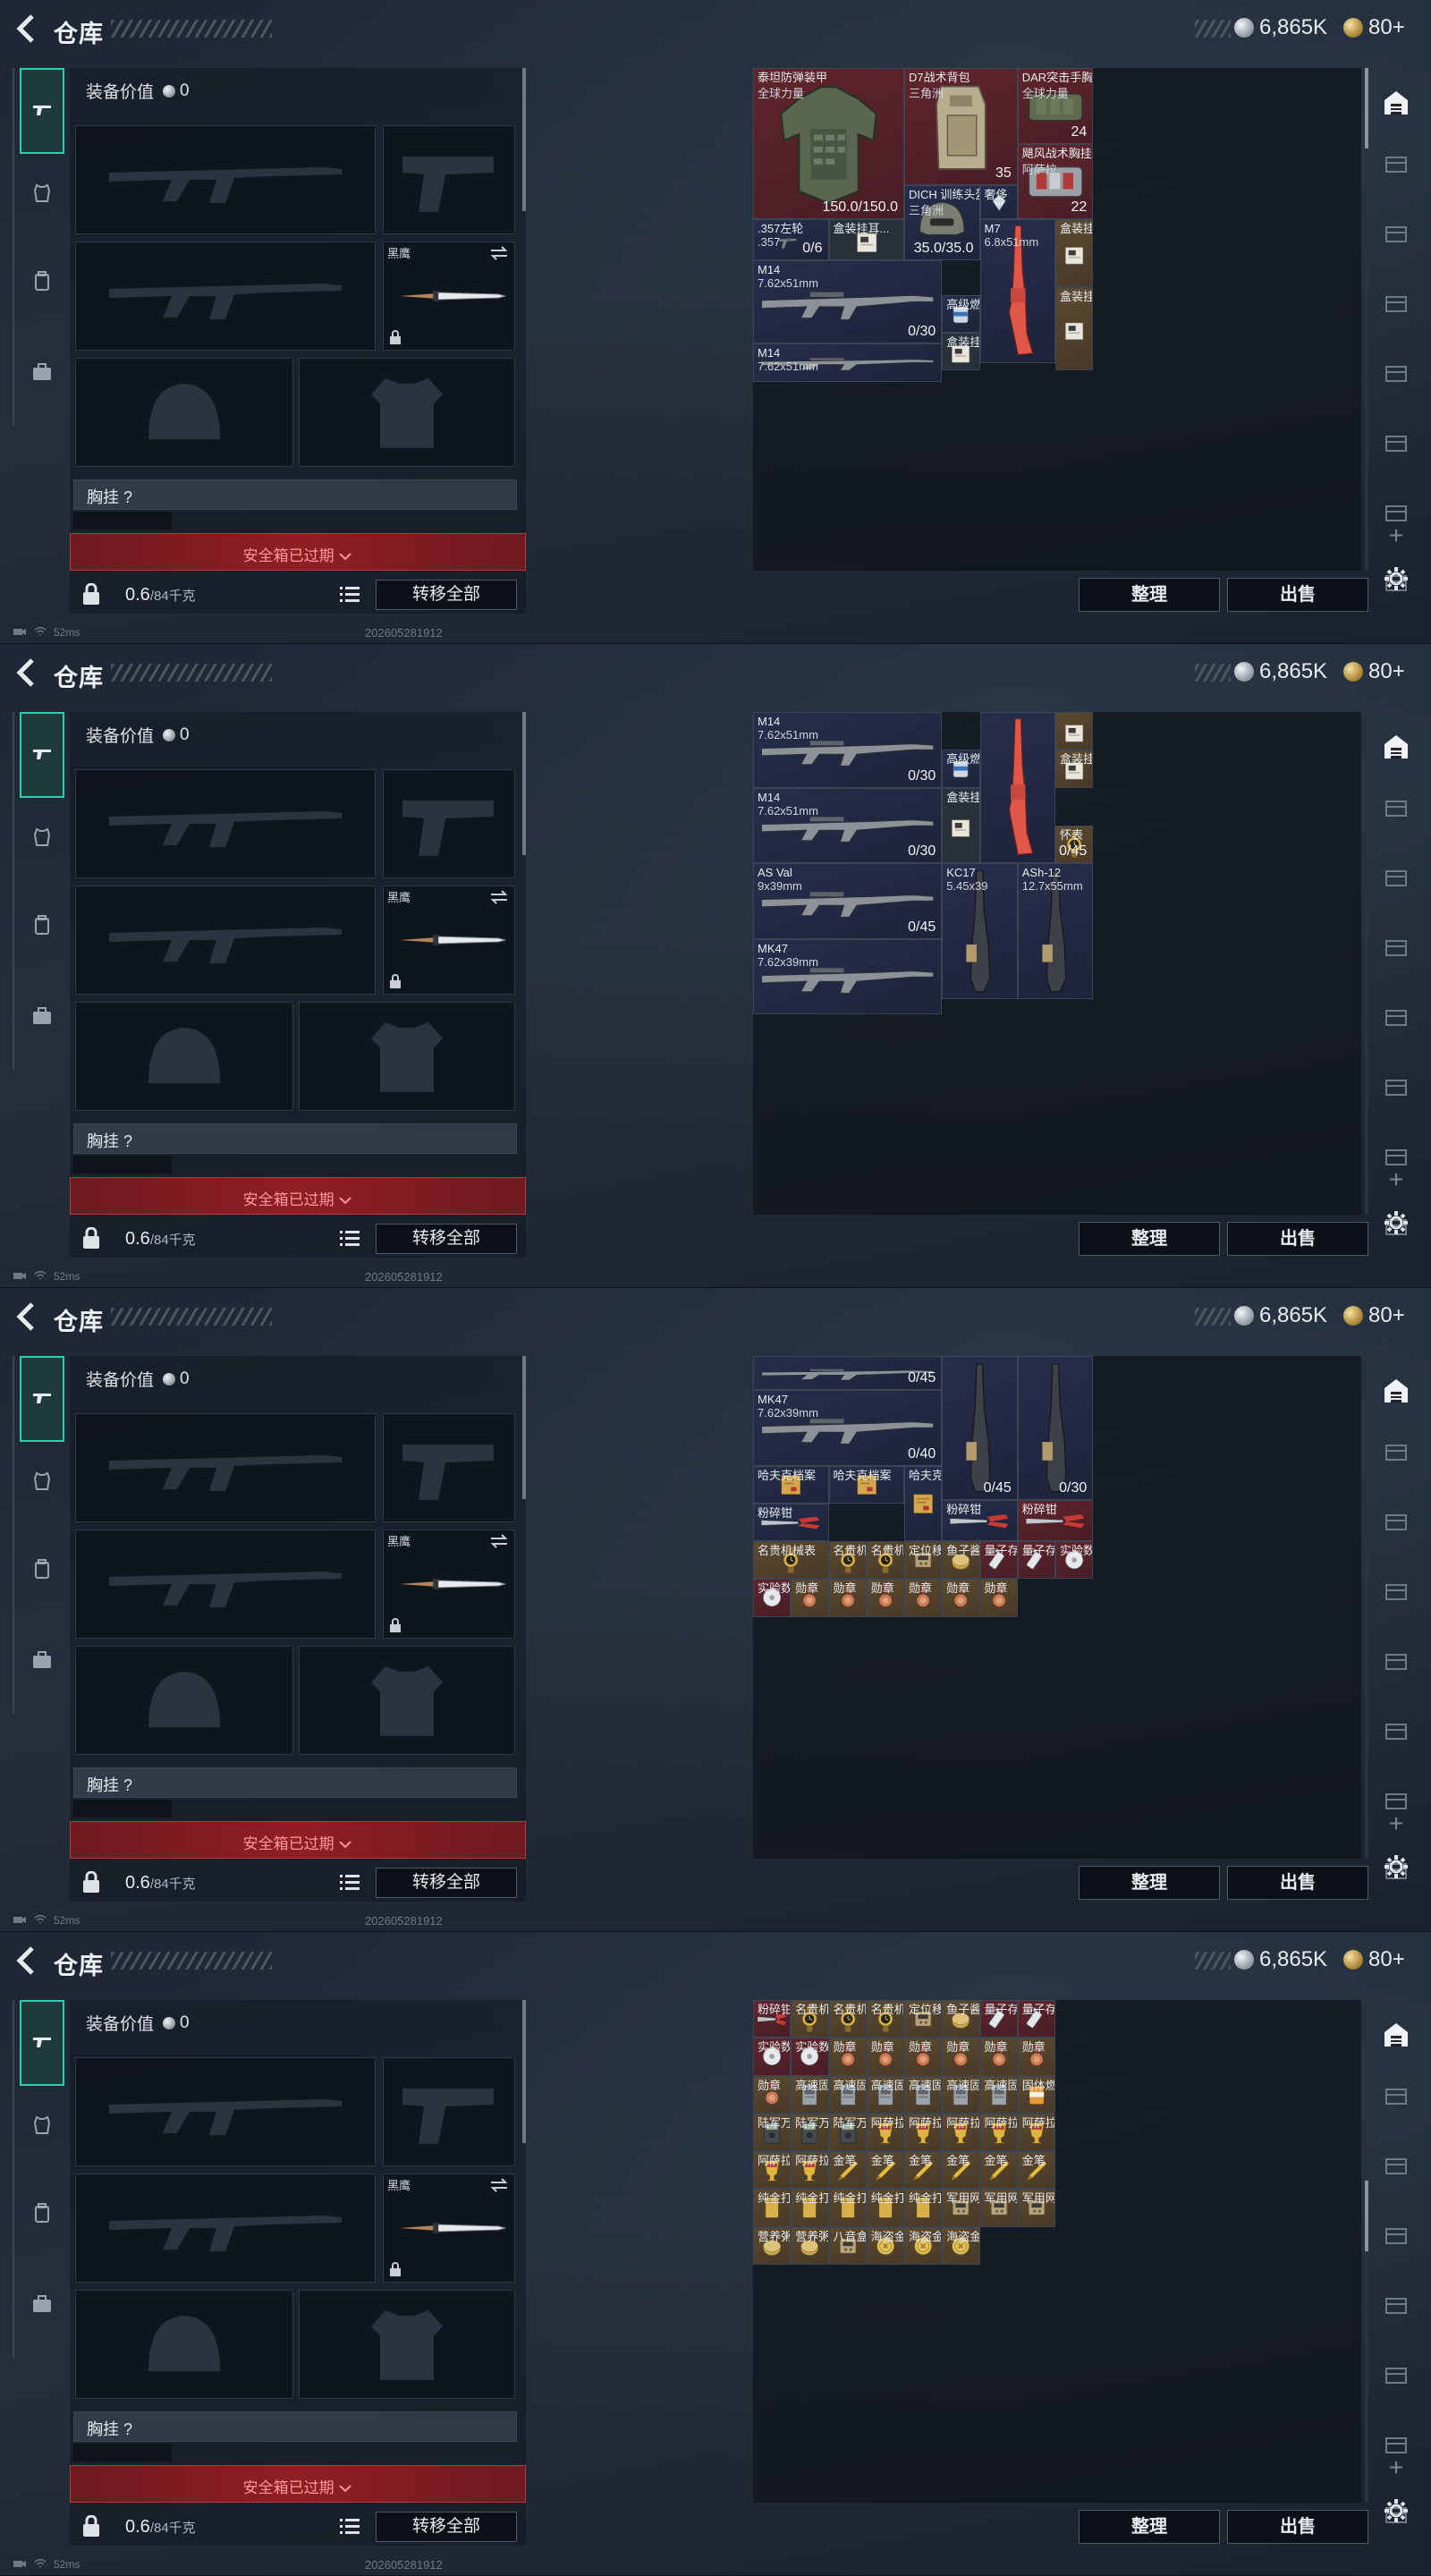 Image resolution: width=1431 pixels, height=2576 pixels. What do you see at coordinates (42, 926) in the screenshot?
I see `nav-backpack` at bounding box center [42, 926].